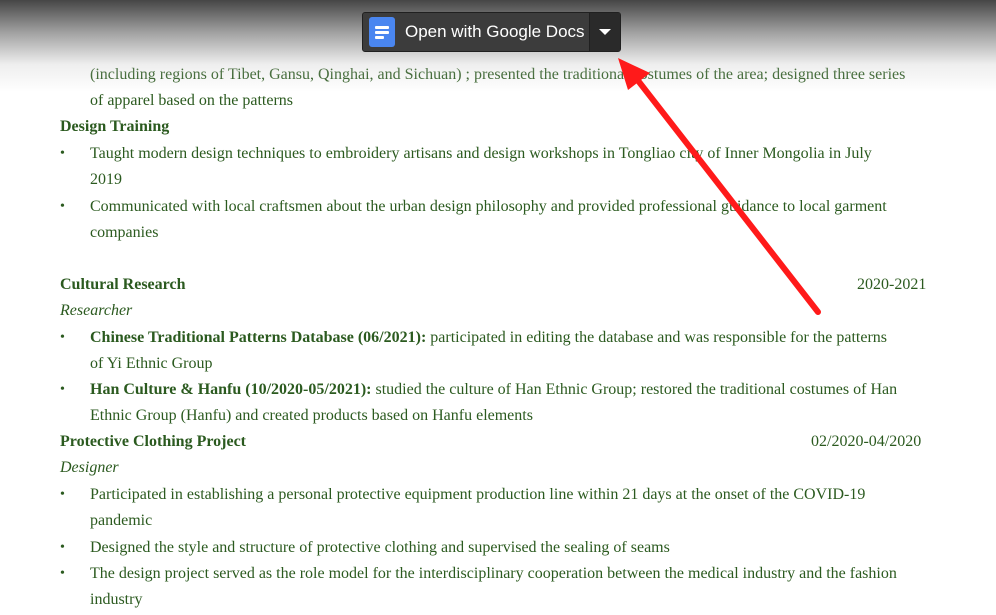 This screenshot has height=615, width=996. I want to click on dt-bullet-1-line-2: 2019, so click(106, 179).